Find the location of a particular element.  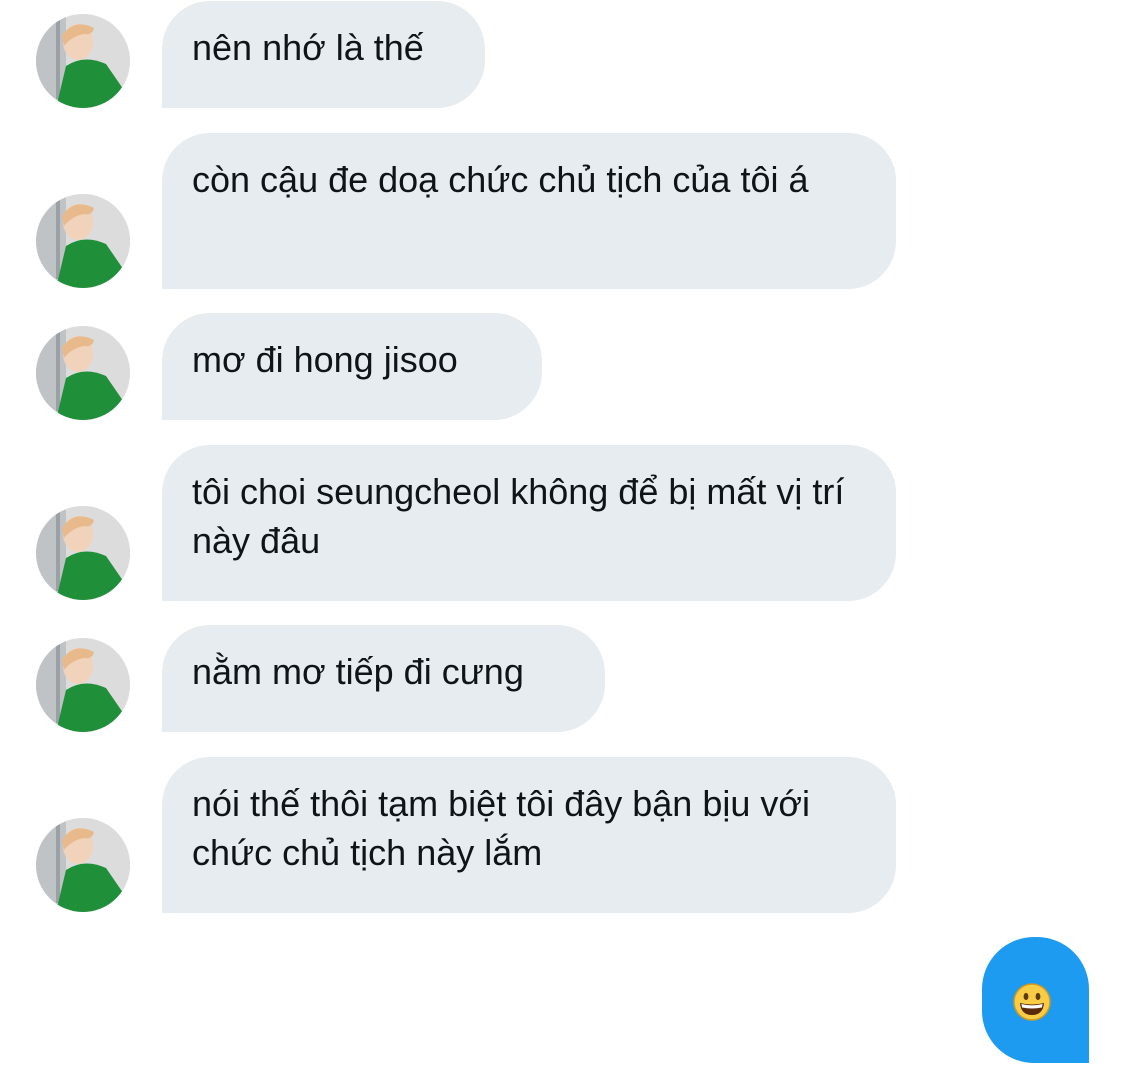

grinning-face-emoji-icon is located at coordinates (1032, 1002).